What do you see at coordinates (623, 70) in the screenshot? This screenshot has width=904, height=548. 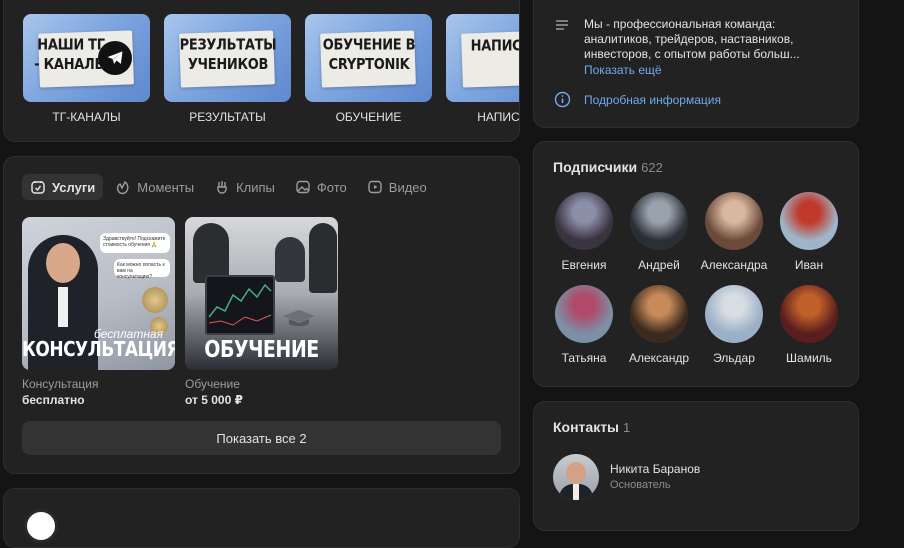 I see `show-more-link: Показать ещё` at bounding box center [623, 70].